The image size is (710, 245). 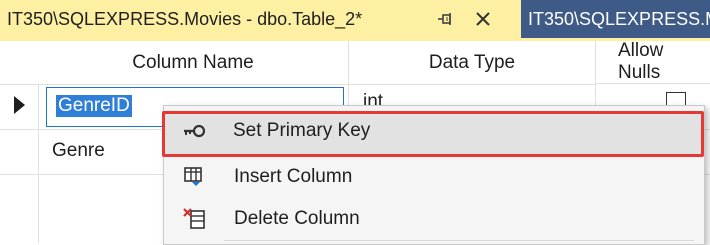 I want to click on tab-table-designer-active: IT350\SQLEXPRESS.Movies - dbo.Table_2*, so click(x=260, y=19).